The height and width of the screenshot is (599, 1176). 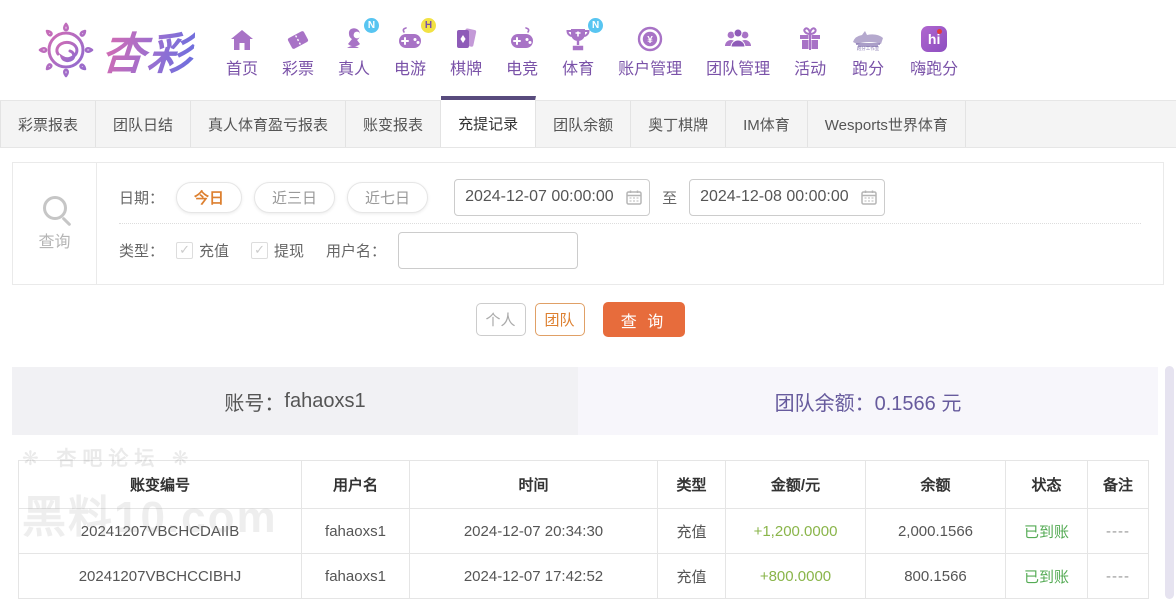 I want to click on tab-odin-cards: 奥丁棋牌, so click(x=679, y=124).